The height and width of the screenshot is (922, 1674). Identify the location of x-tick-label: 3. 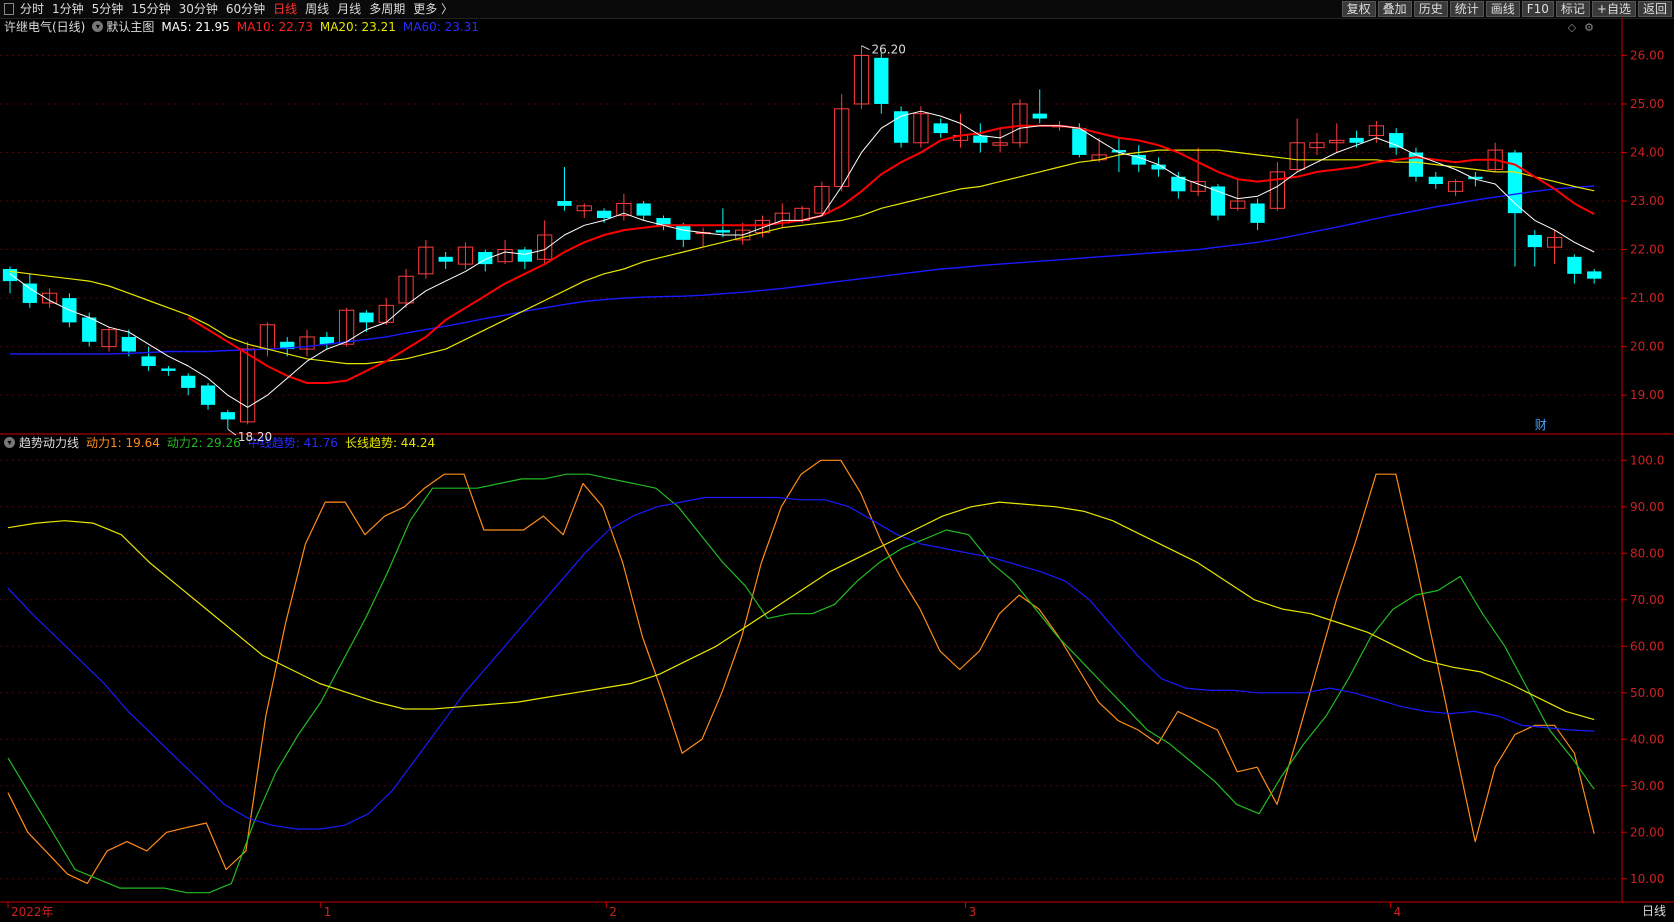
(973, 912).